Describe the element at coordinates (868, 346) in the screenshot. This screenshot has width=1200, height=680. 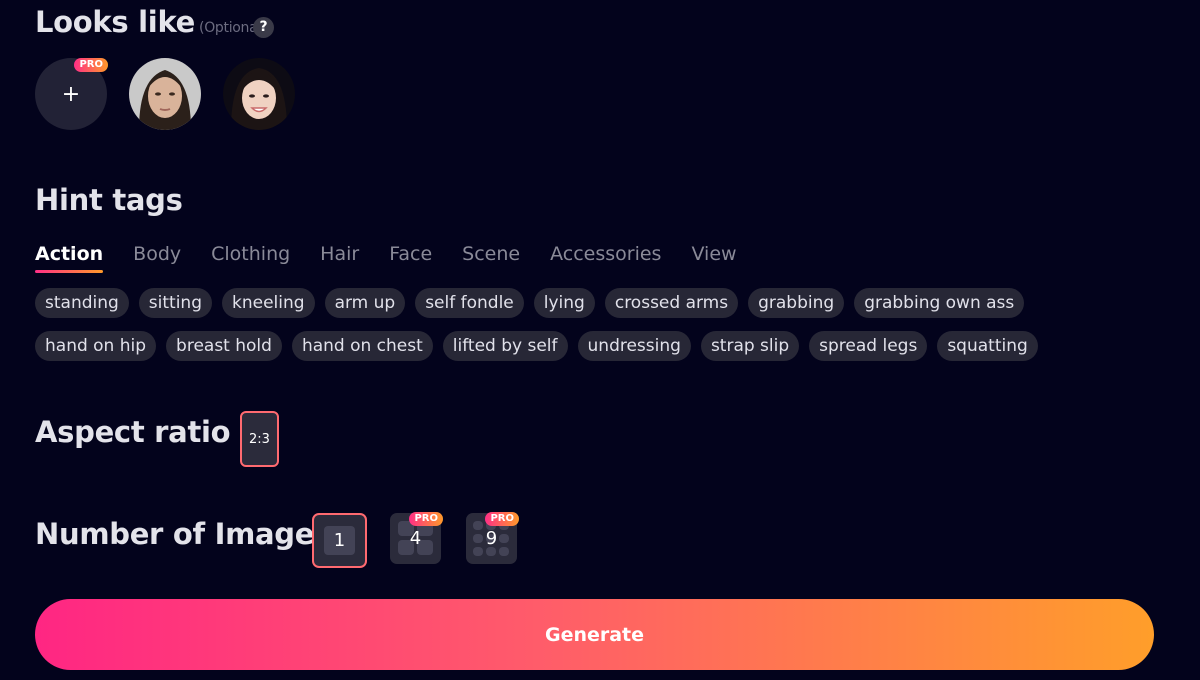
I see `tag-chip: spread legs` at that location.